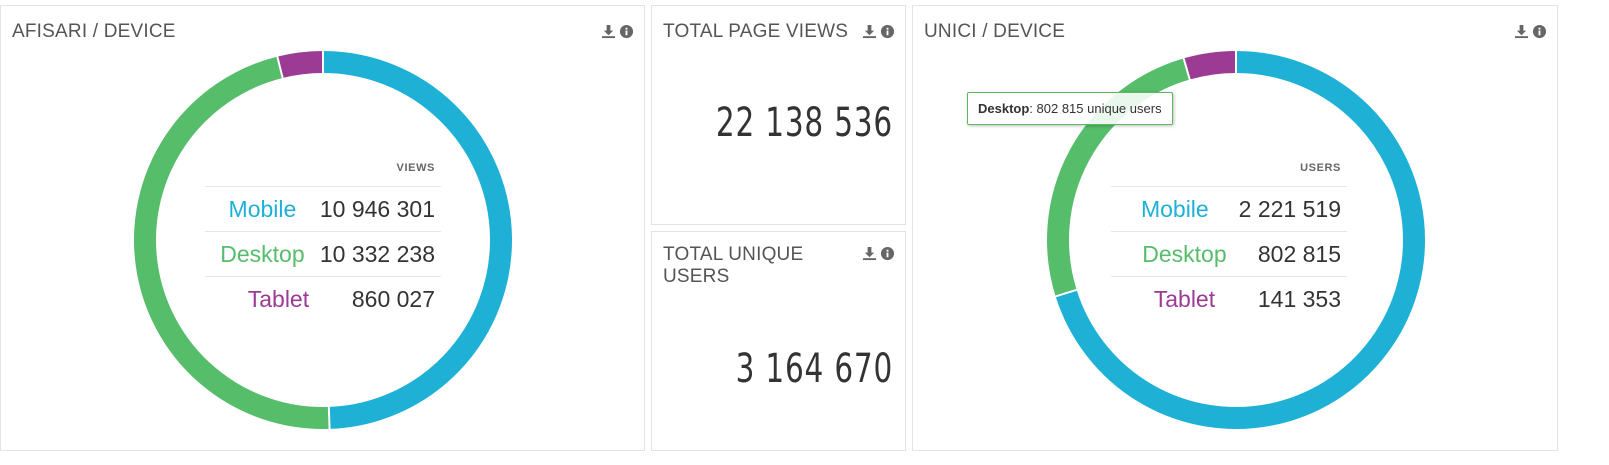  Describe the element at coordinates (377, 208) in the screenshot. I see `legend-value-mobile: 10 946 301` at that location.